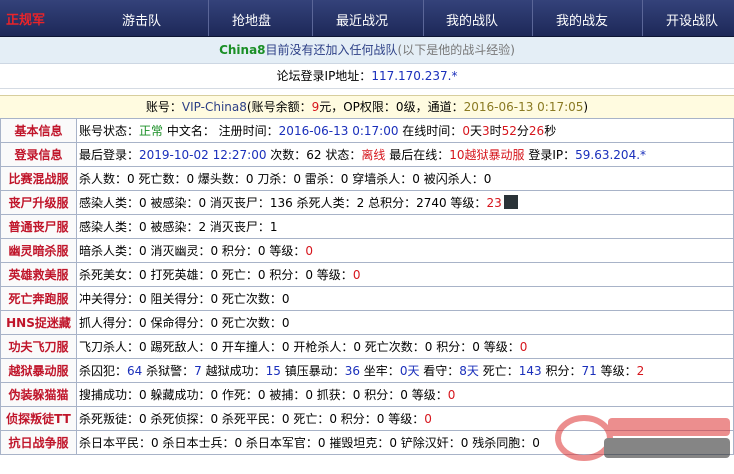 The width and height of the screenshot is (734, 474). What do you see at coordinates (141, 19) in the screenshot?
I see `nav-guerrilla: 游击队` at bounding box center [141, 19].